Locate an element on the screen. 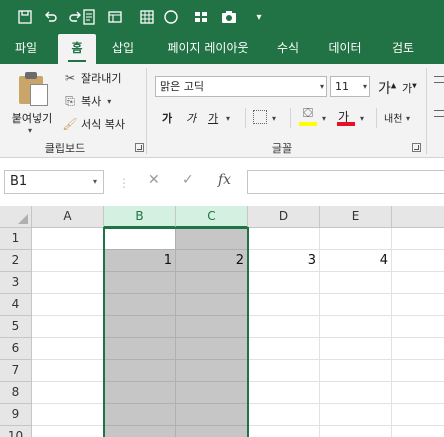  sheet-icon is located at coordinates (89, 17).